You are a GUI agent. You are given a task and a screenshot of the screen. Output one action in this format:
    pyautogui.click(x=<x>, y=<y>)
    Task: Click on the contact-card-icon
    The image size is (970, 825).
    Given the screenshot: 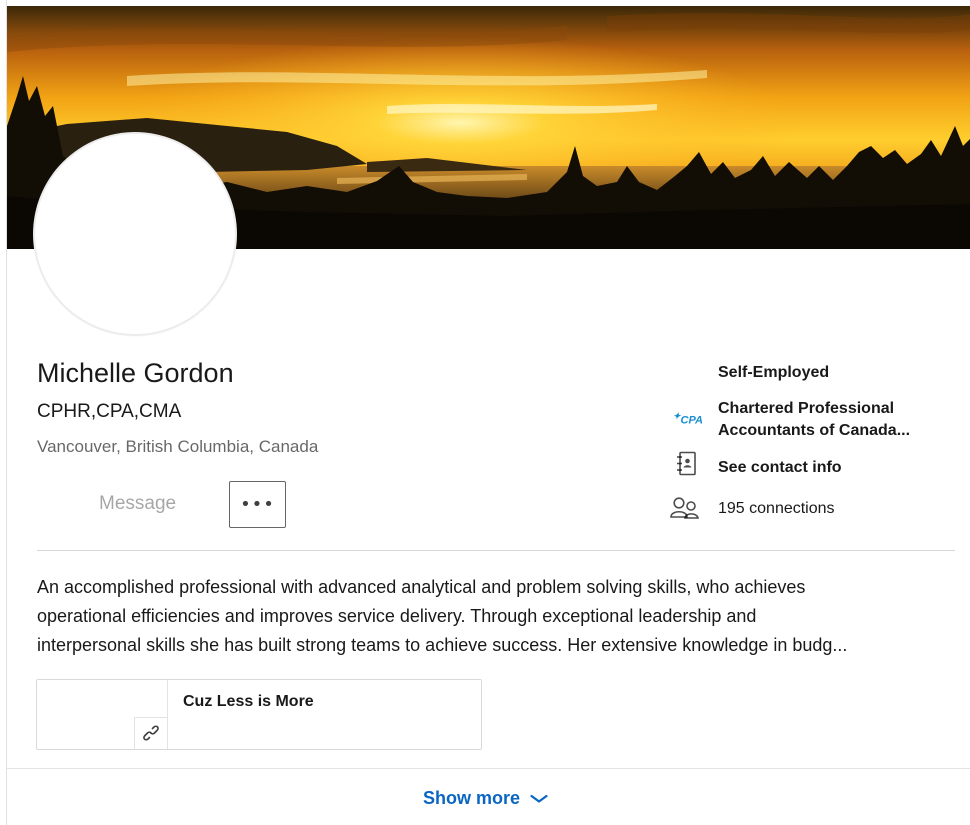 What is the action you would take?
    pyautogui.click(x=686, y=463)
    